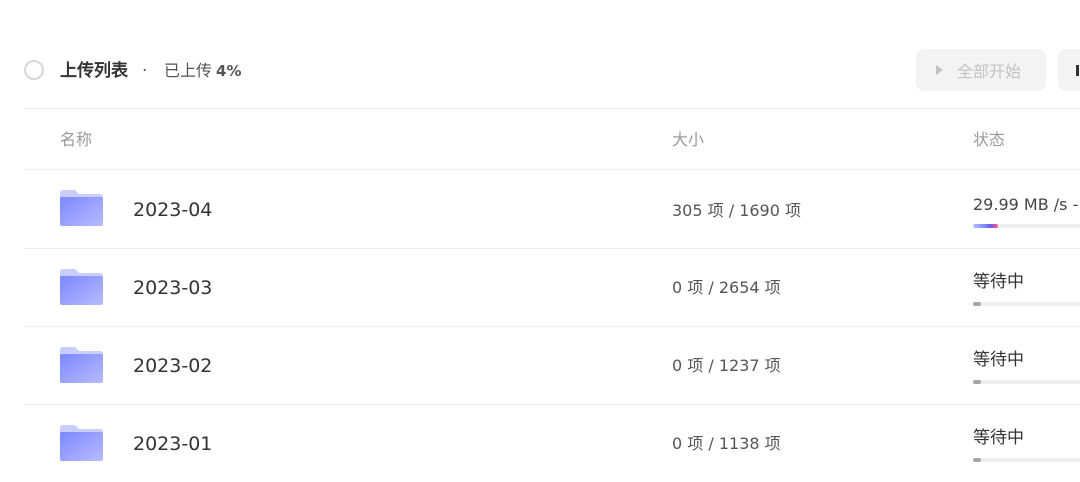  I want to click on row-size: 305 项 / 1690 项, so click(736, 210).